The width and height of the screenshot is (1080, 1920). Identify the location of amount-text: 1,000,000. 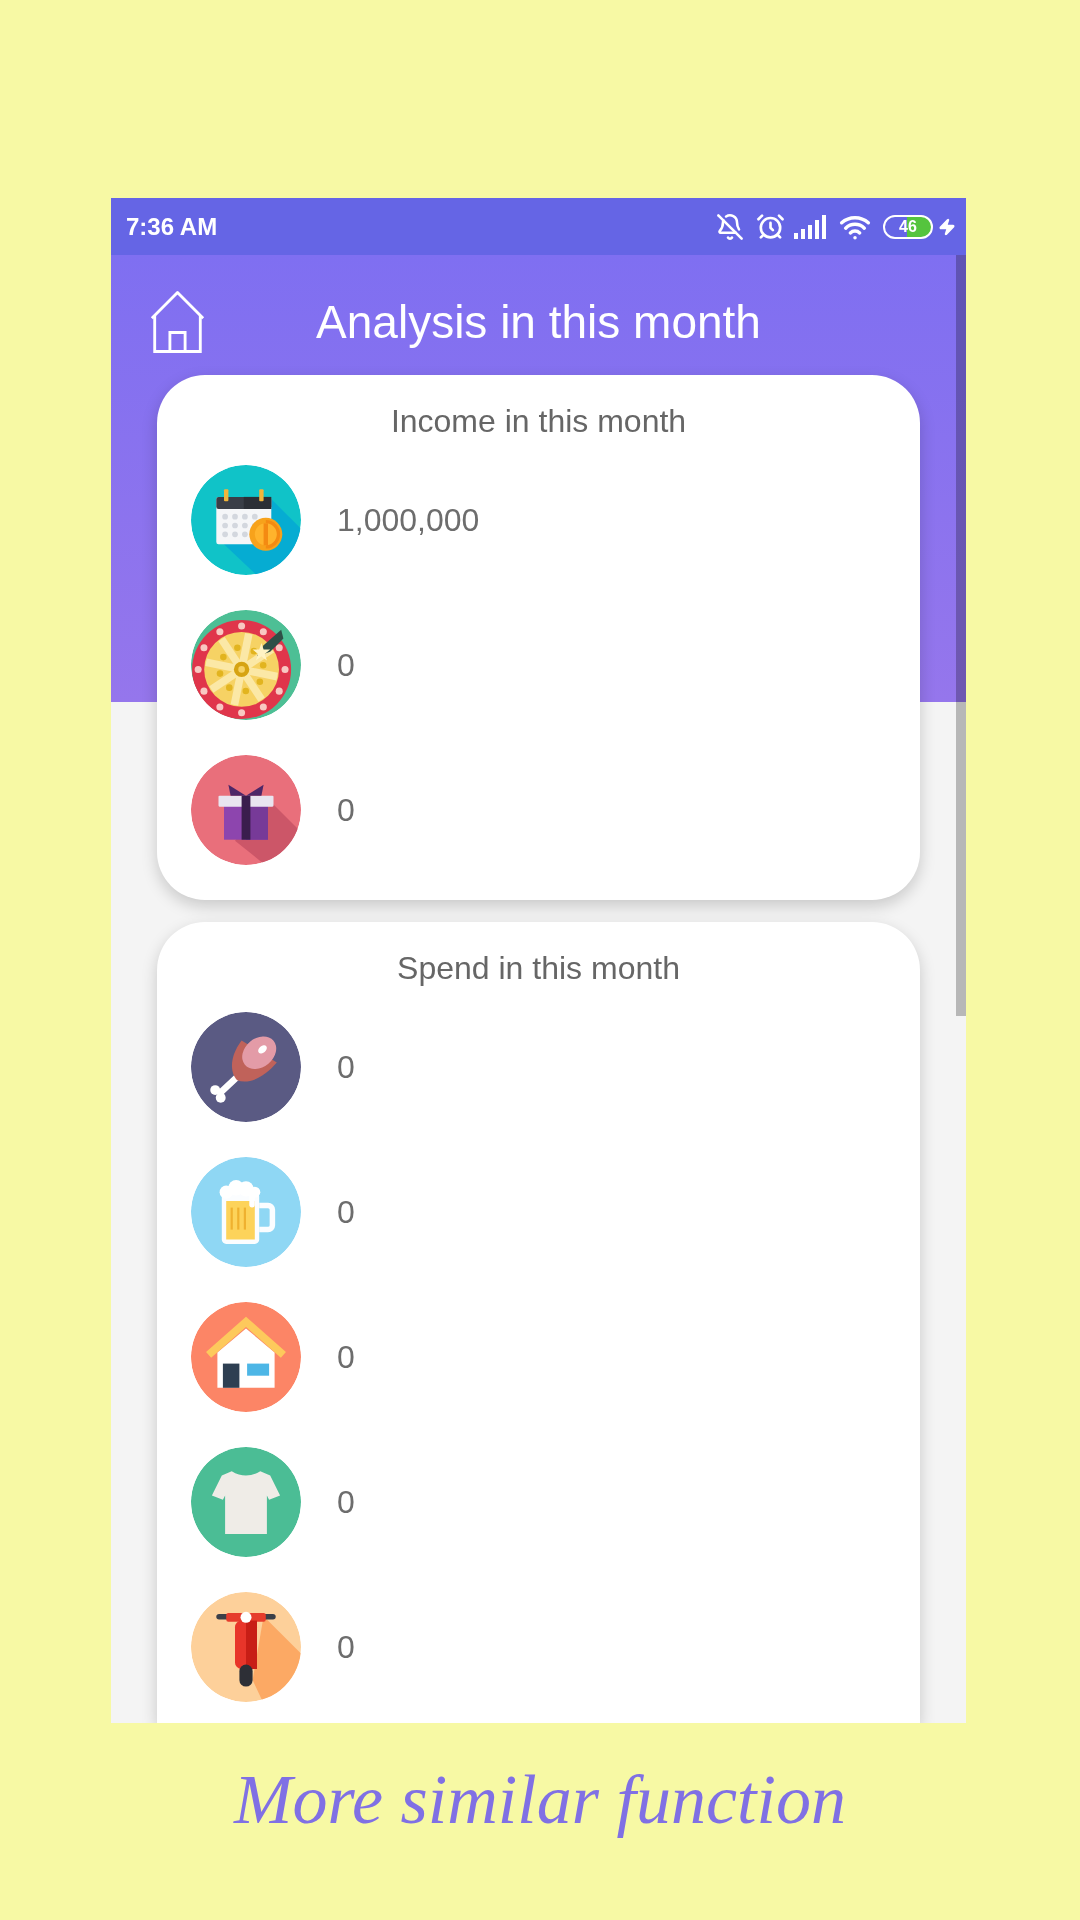
(408, 520).